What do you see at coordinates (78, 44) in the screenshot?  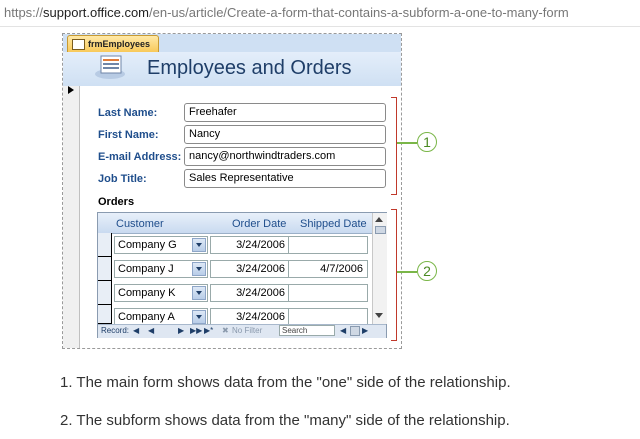 I see `form-icon` at bounding box center [78, 44].